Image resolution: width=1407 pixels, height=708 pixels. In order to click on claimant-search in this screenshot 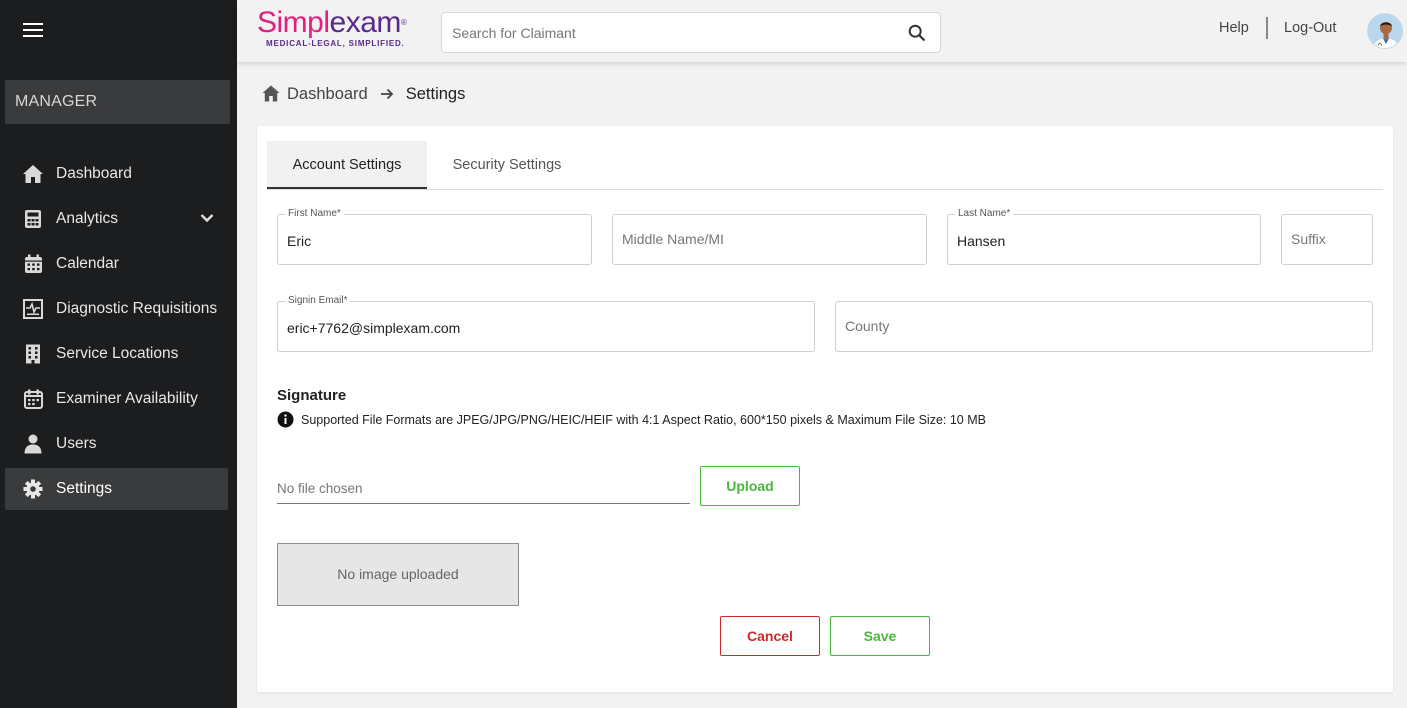, I will do `click(691, 32)`.